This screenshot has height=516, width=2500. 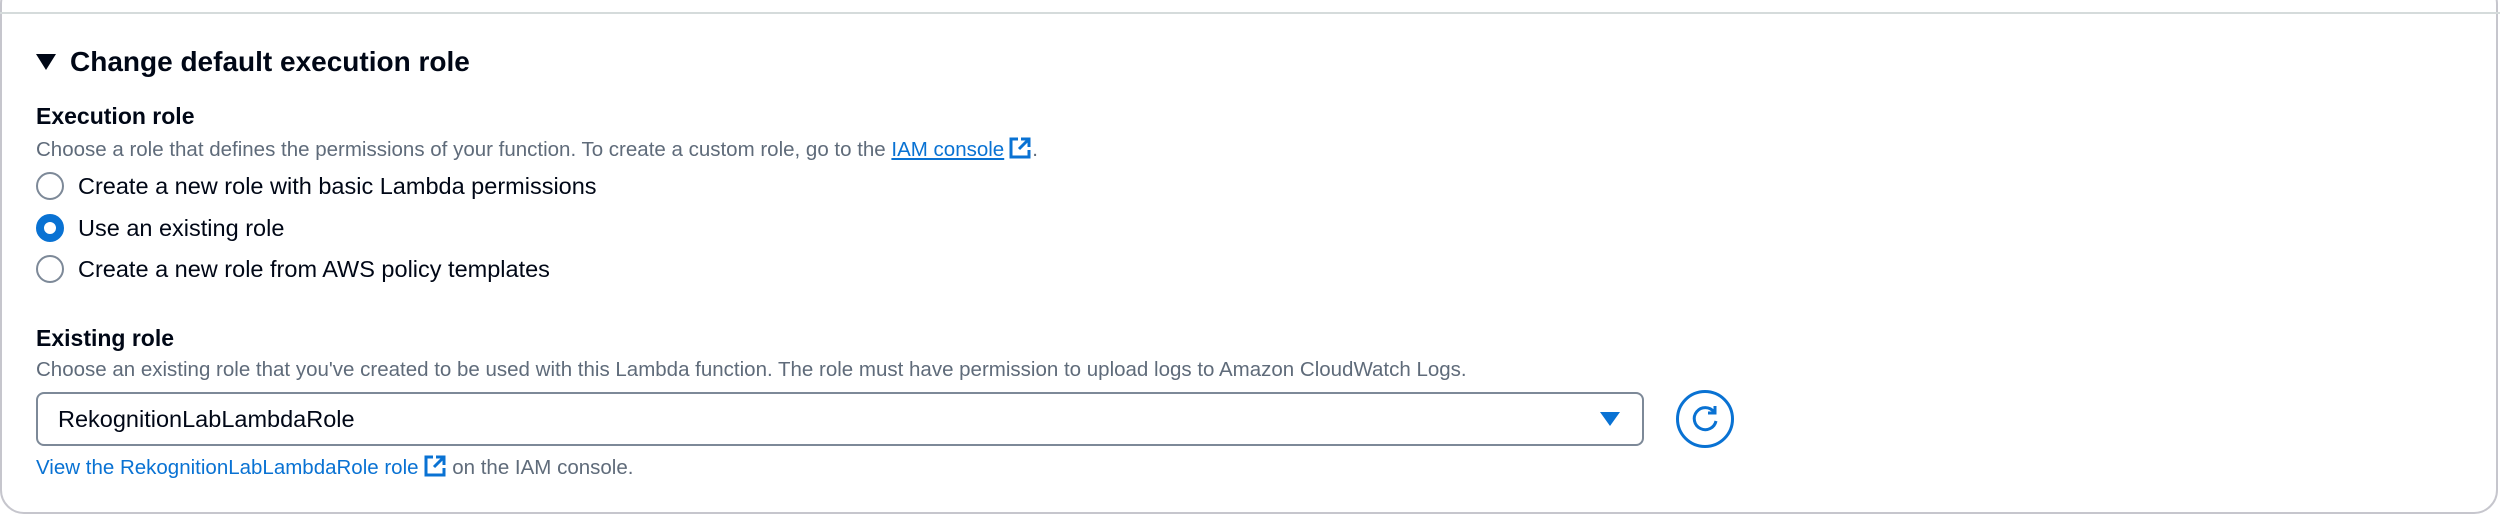 What do you see at coordinates (206, 418) in the screenshot?
I see `existing-role-selected-value: RekognitionLabLambdaRole` at bounding box center [206, 418].